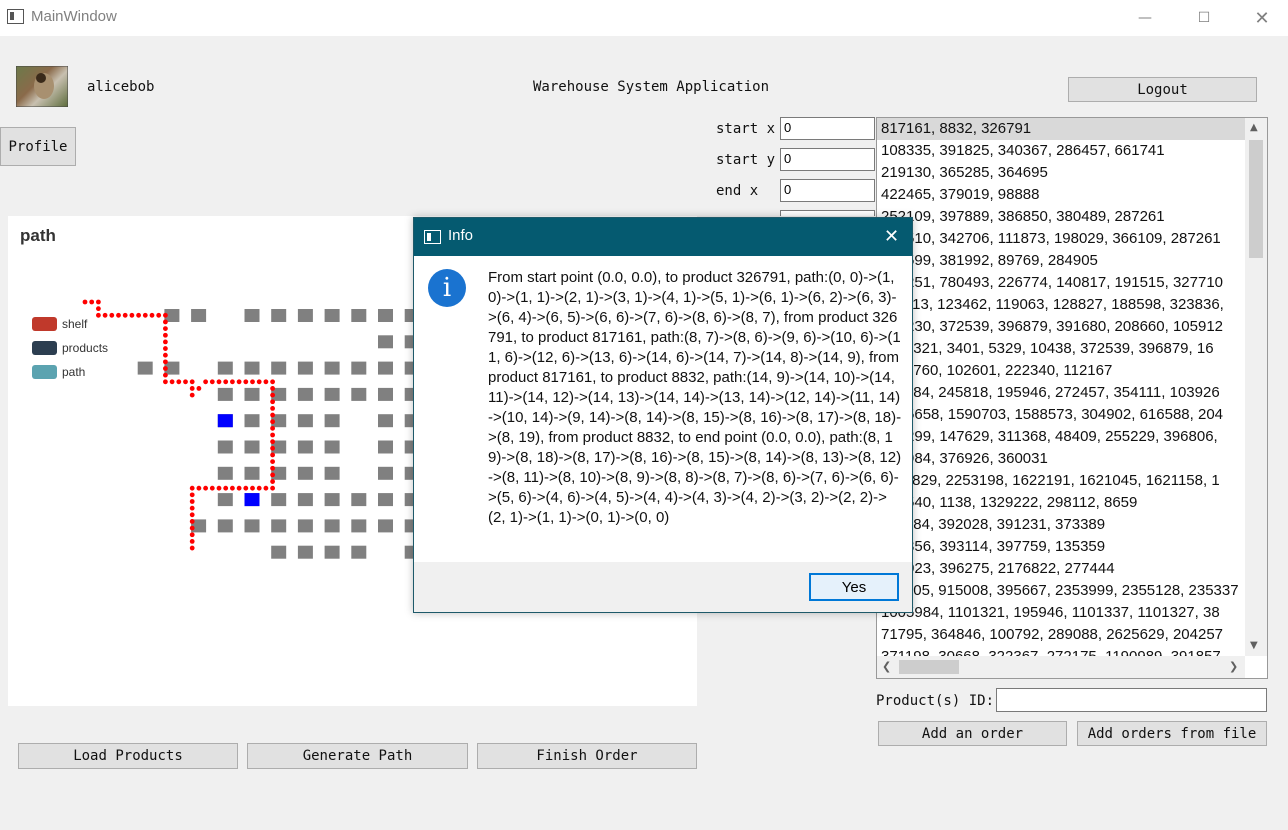  Describe the element at coordinates (1061, 173) in the screenshot. I see `list-item: 219130, 365285, 364695` at that location.